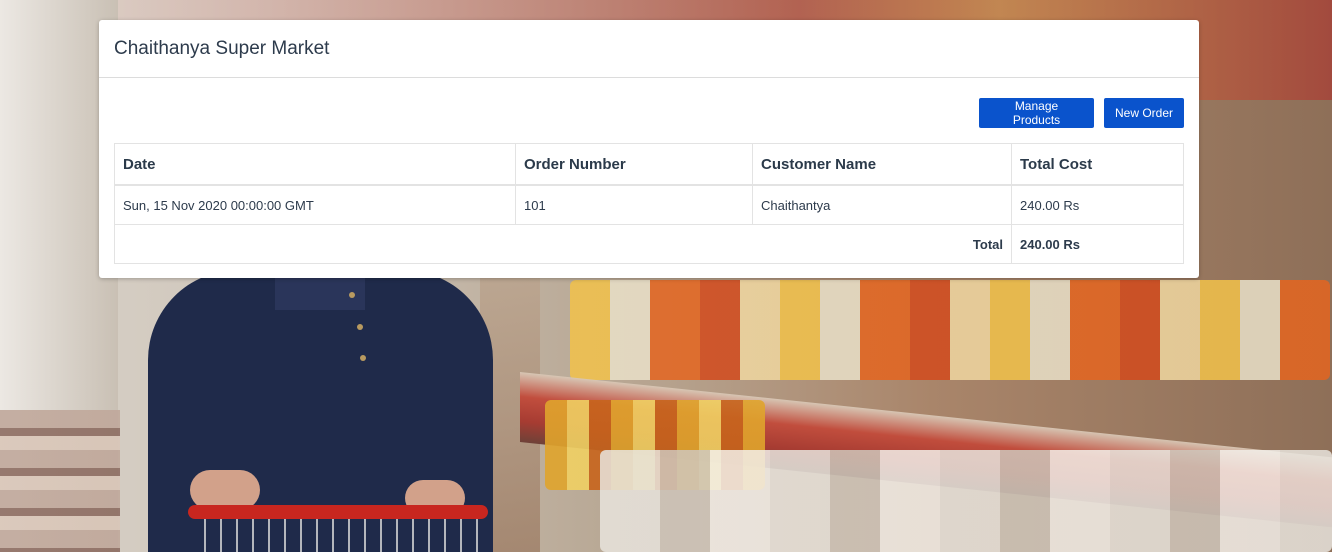  I want to click on total-value: 240.00 Rs, so click(1097, 244).